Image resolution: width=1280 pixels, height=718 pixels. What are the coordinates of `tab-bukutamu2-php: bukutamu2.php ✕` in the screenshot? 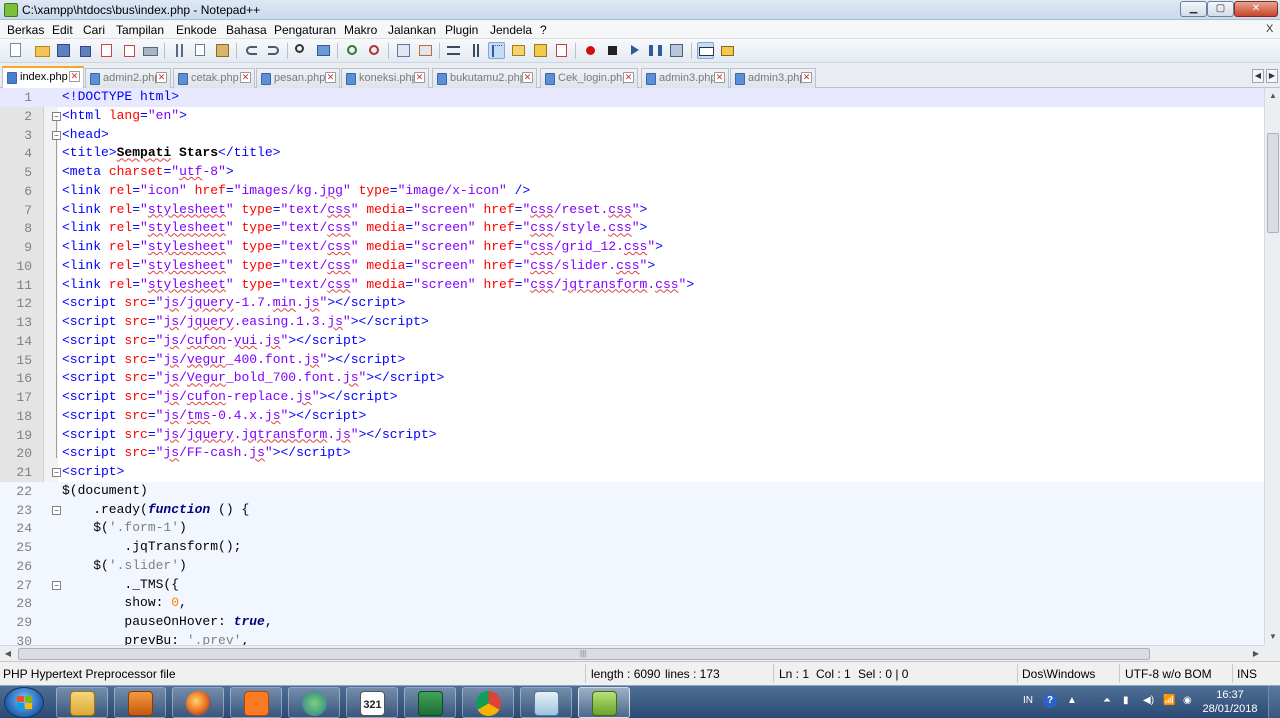 It's located at (484, 78).